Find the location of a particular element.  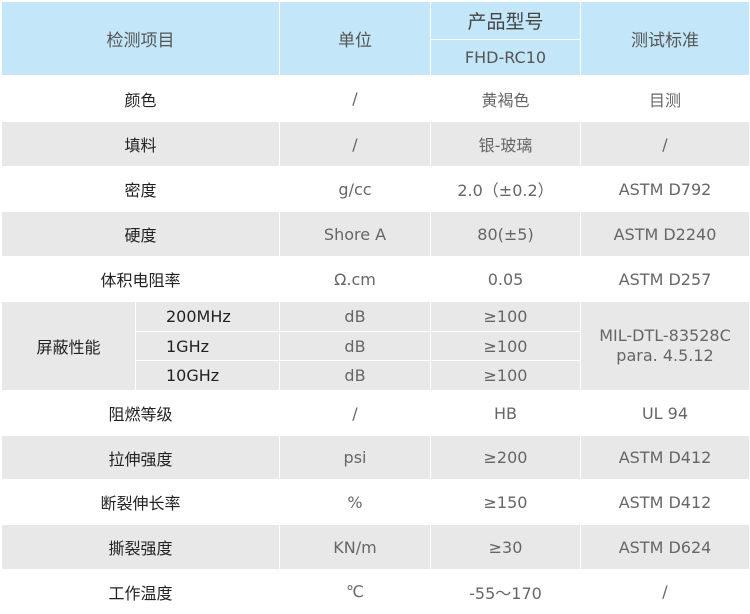

row-value: HB is located at coordinates (505, 413).